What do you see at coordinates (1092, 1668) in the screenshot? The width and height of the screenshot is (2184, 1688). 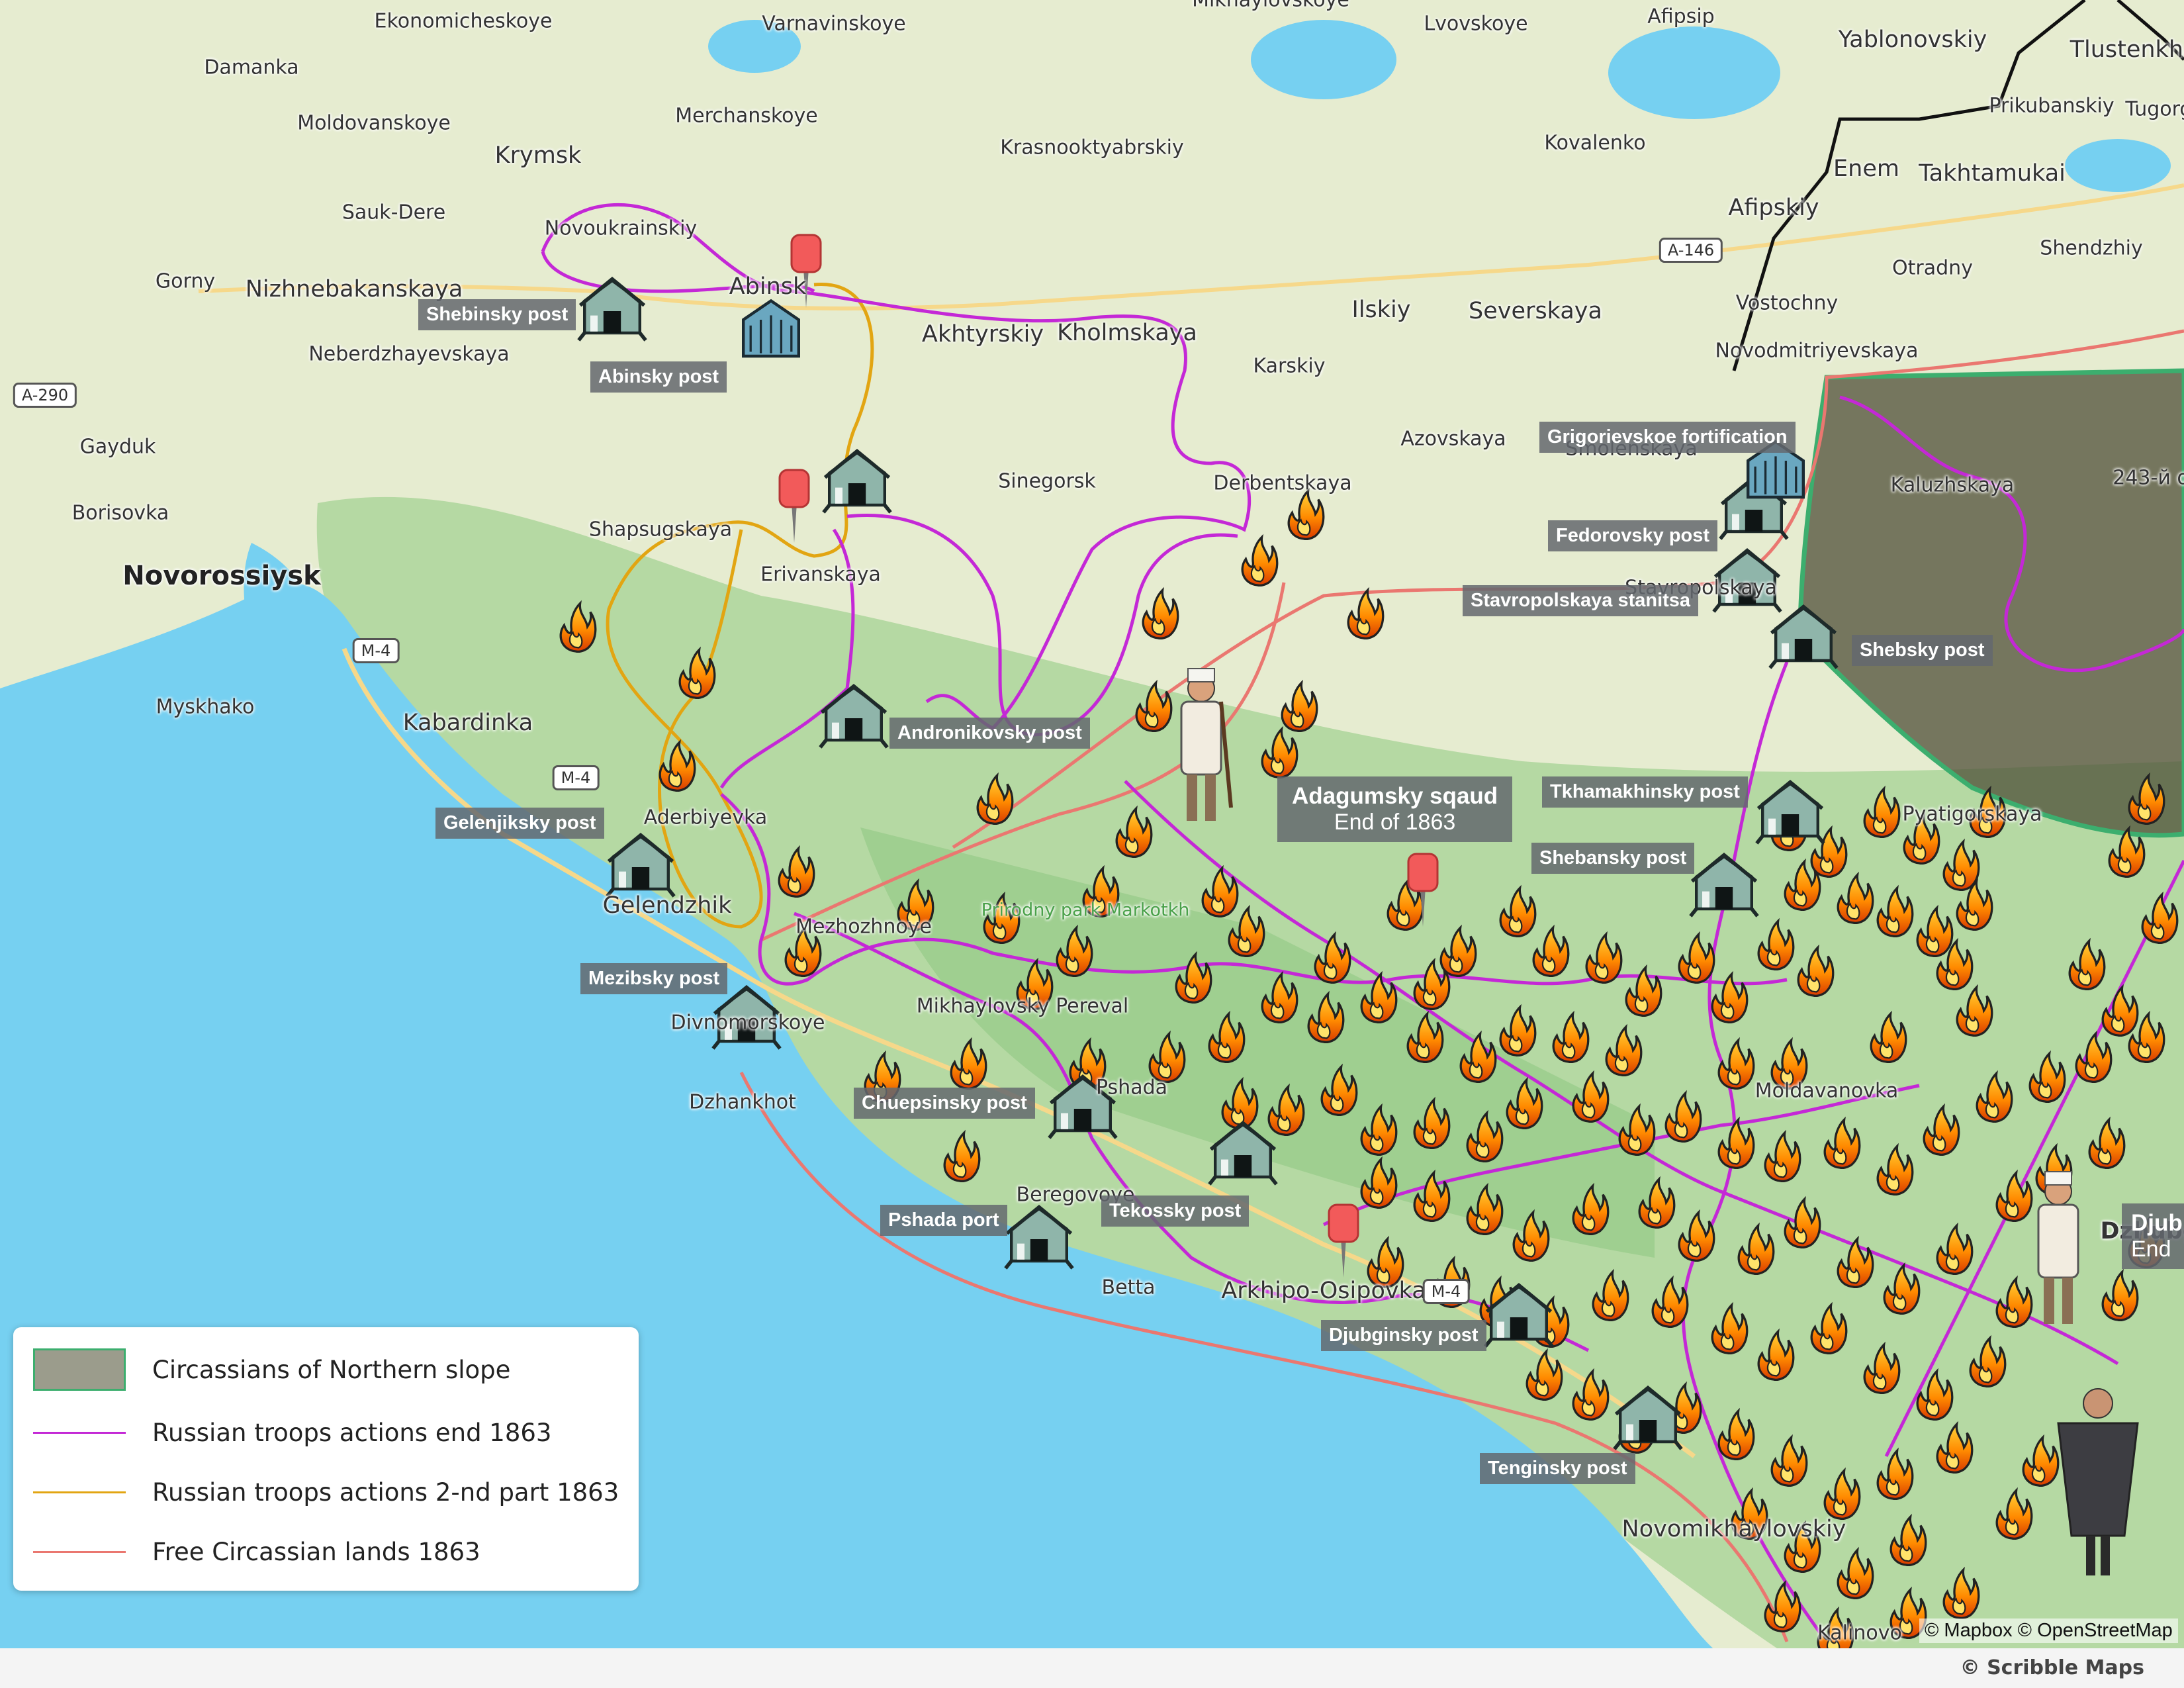 I see `footer-bar: © Scribble Maps` at bounding box center [1092, 1668].